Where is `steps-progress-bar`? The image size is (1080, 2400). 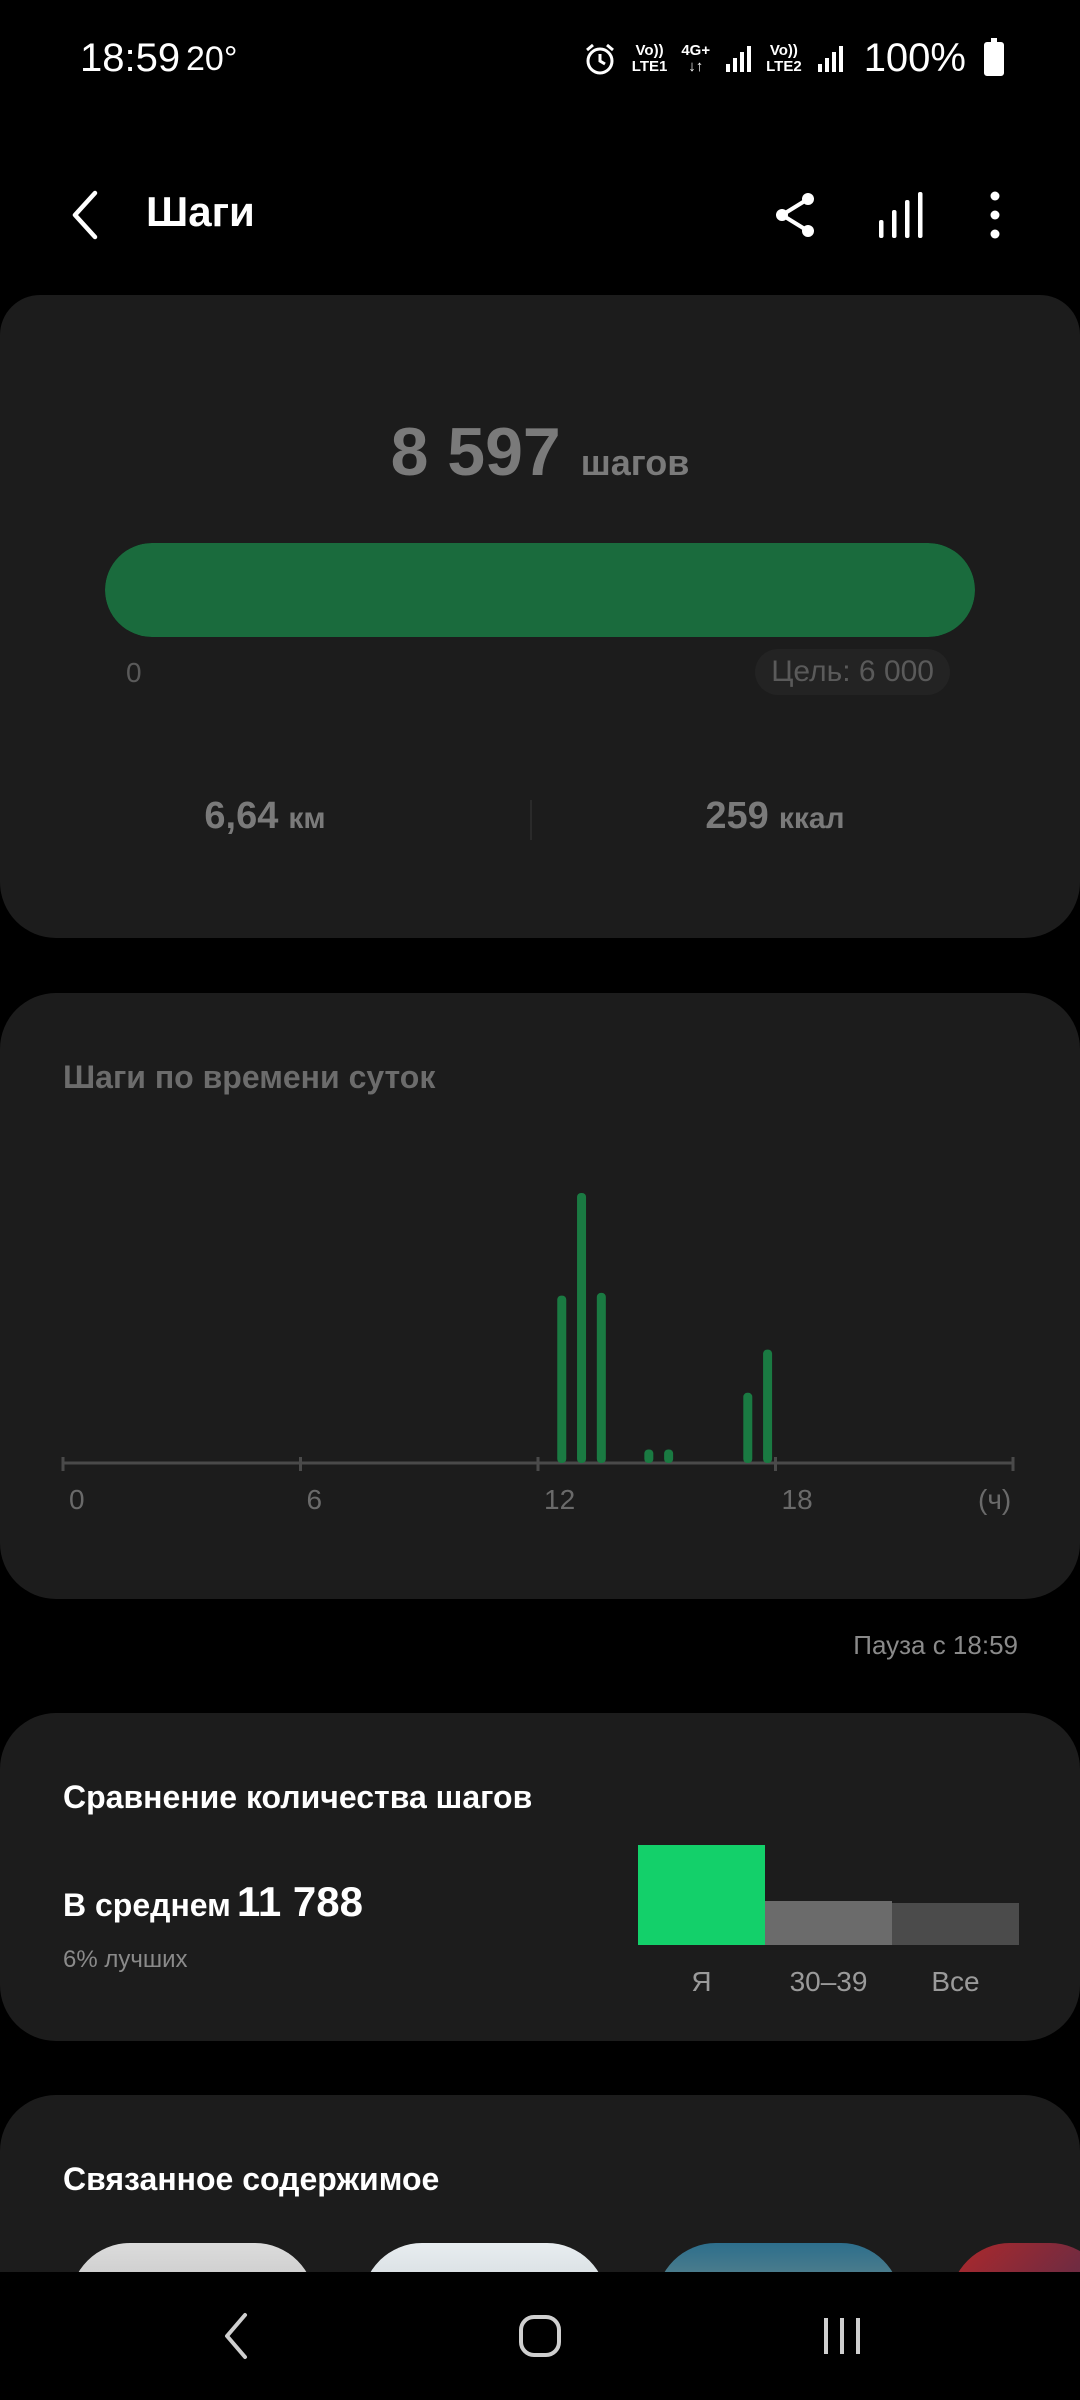
steps-progress-bar is located at coordinates (540, 590).